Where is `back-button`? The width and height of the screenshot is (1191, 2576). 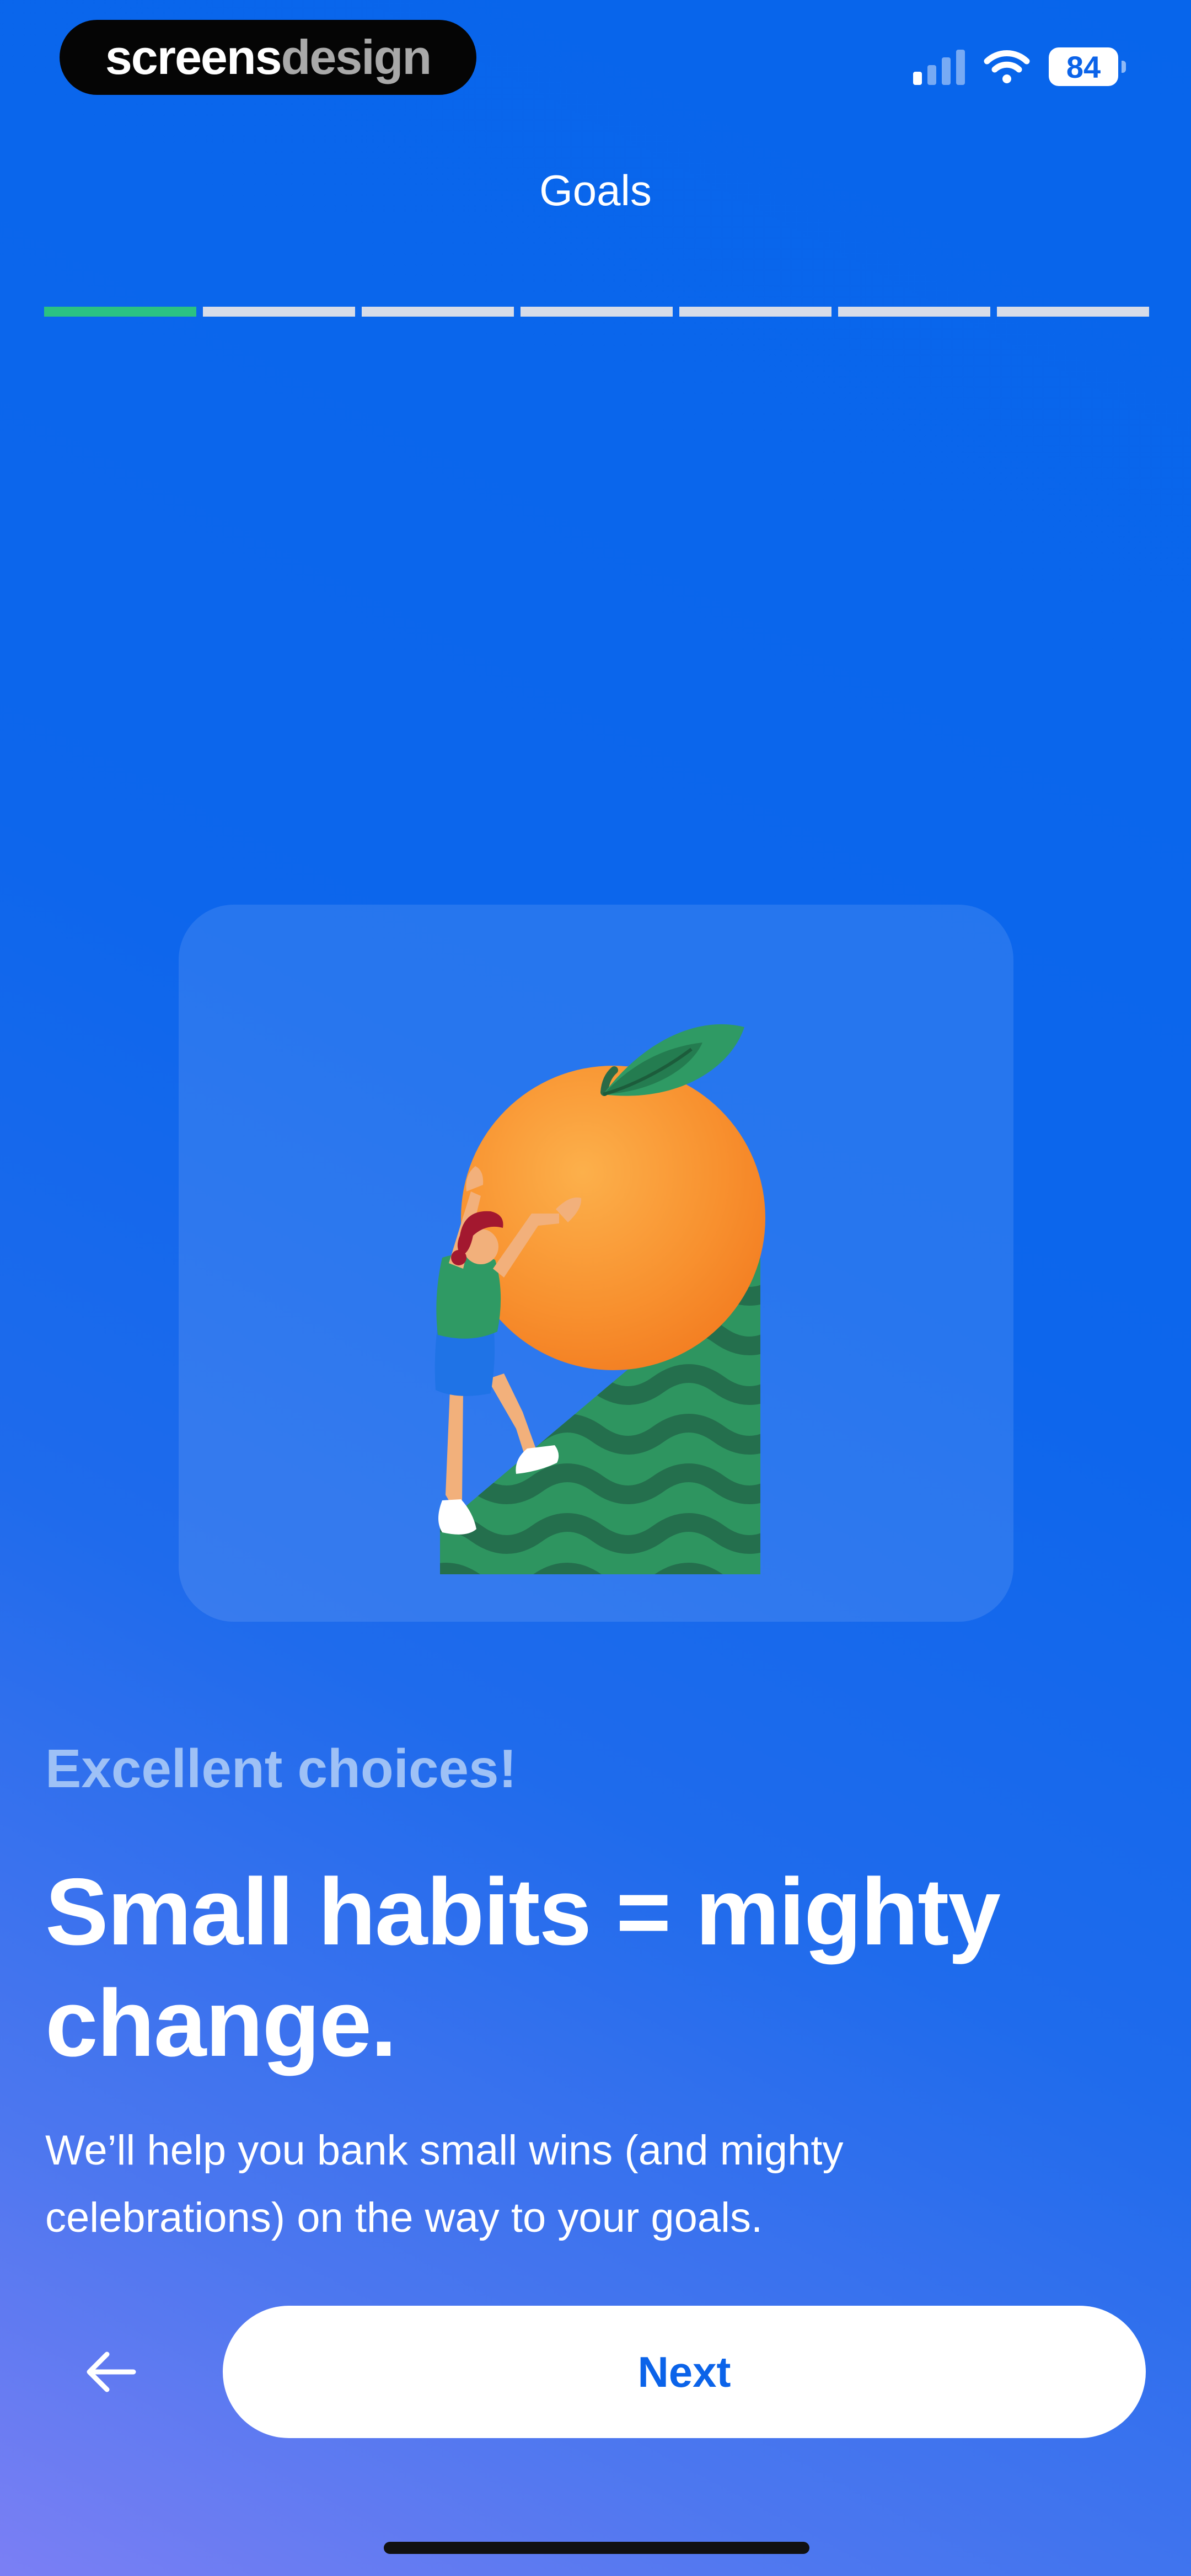 back-button is located at coordinates (111, 2372).